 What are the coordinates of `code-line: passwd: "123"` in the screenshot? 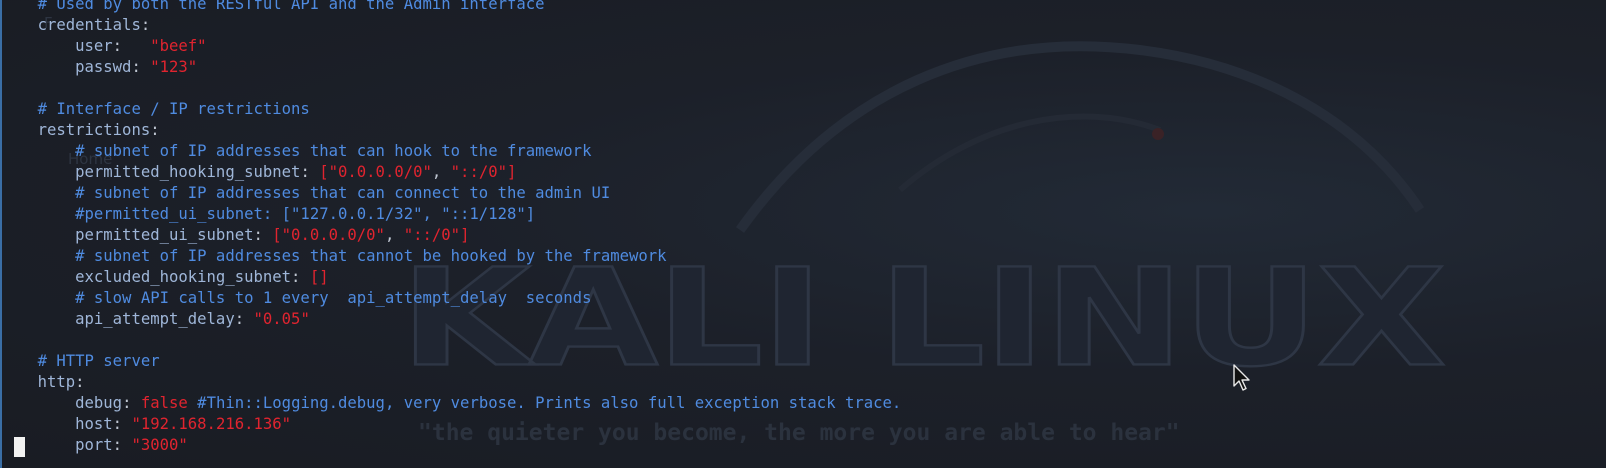 It's located at (450, 67).